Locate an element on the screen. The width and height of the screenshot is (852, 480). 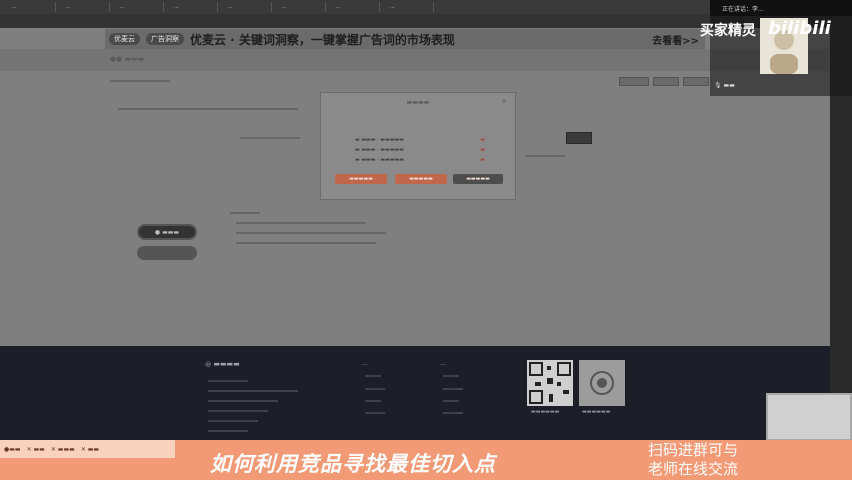
primary-pill-button: ● ▬▬▬ is located at coordinates (167, 232).